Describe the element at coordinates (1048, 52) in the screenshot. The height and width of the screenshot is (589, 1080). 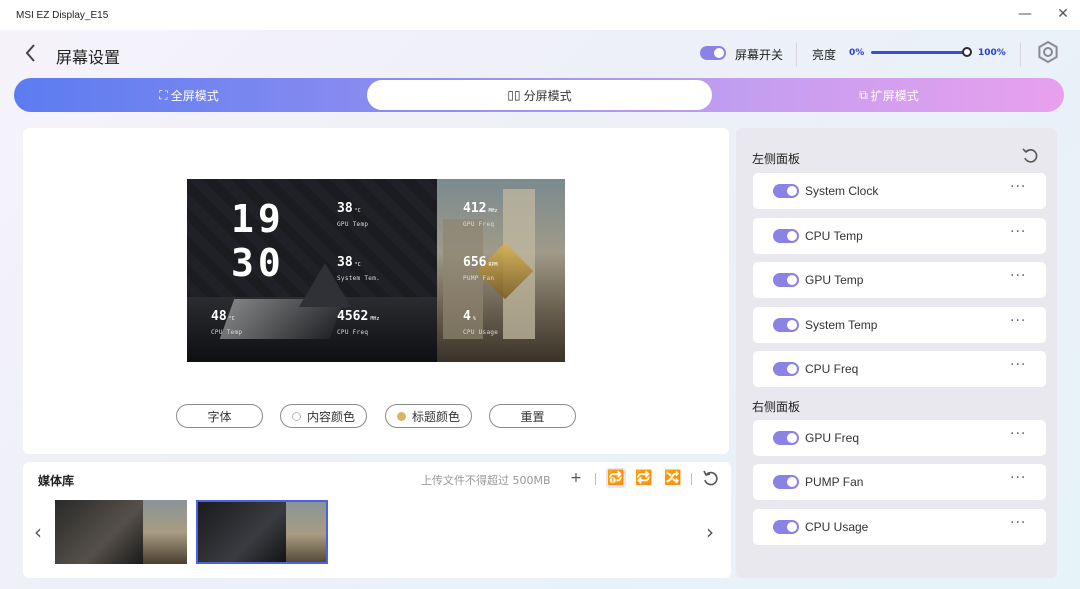
I see `settings-gear-icon` at that location.